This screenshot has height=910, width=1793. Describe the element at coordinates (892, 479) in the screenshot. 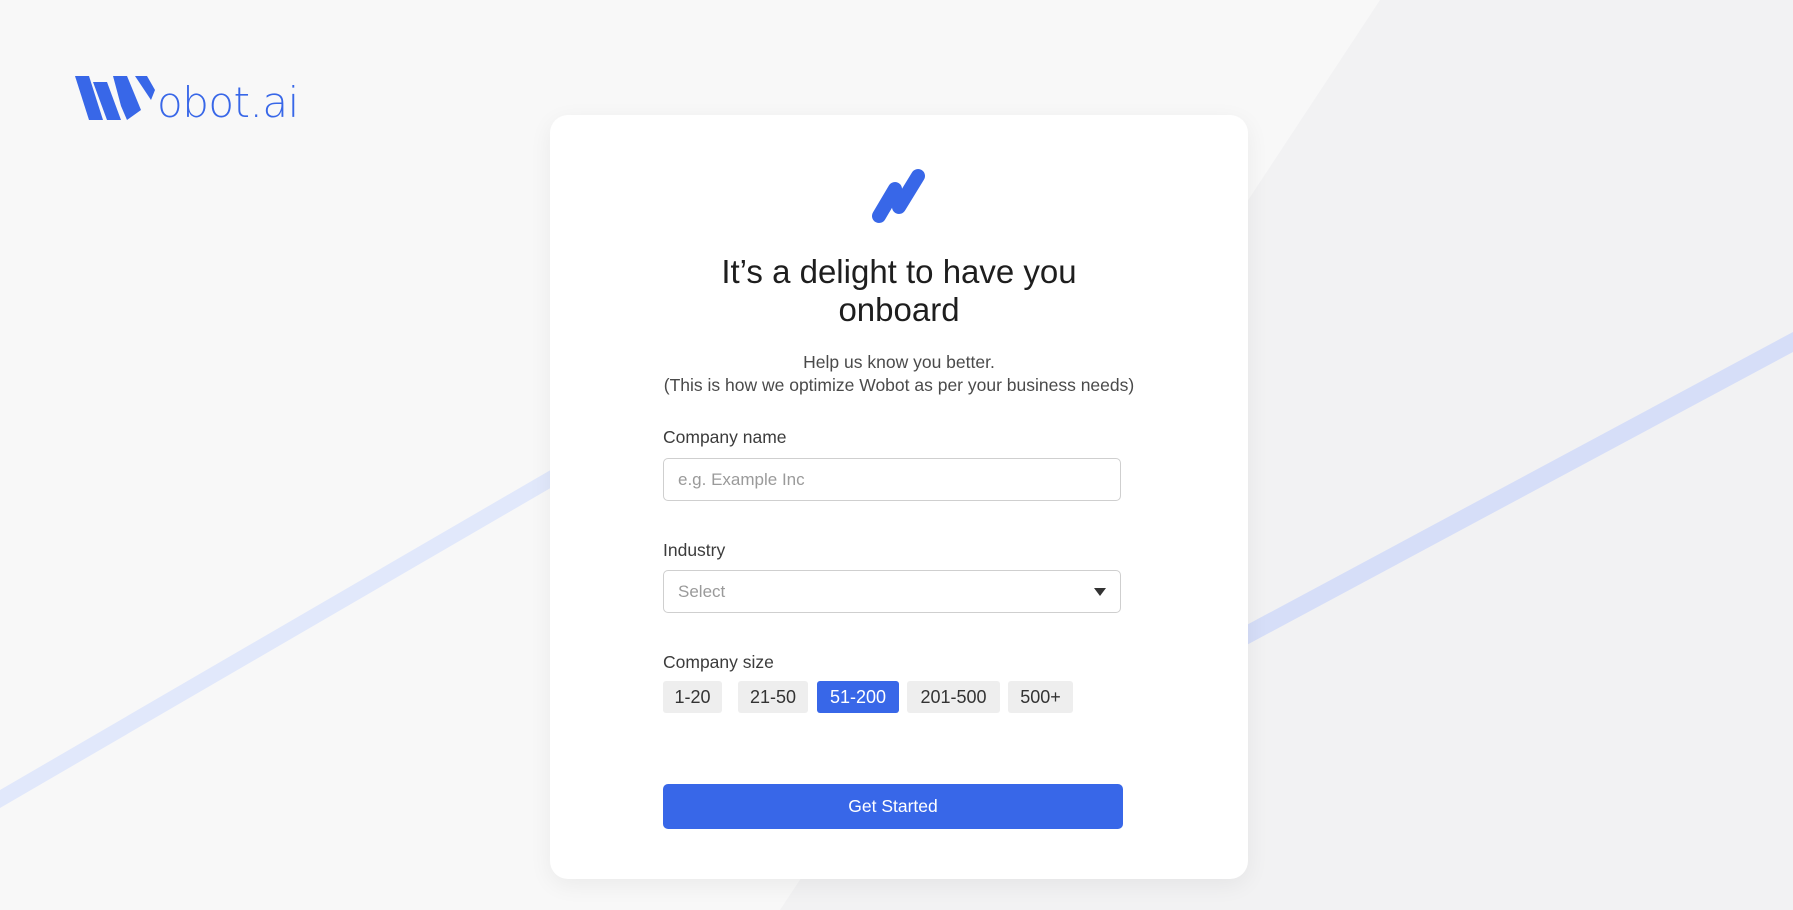

I see `company-name-input` at that location.